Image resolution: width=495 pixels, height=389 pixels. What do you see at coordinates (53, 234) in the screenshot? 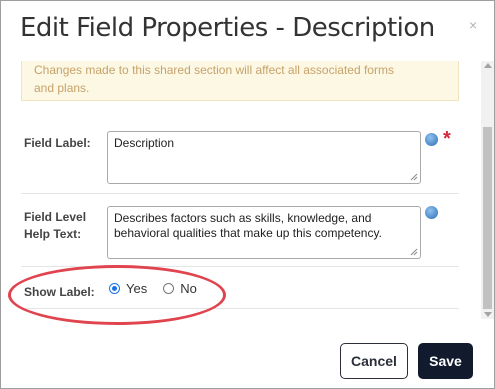
I see `help-text-label-line-2: Help Text:` at bounding box center [53, 234].